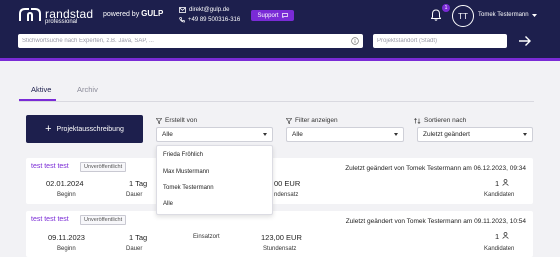  I want to click on powered-by: powered by GULP, so click(133, 13).